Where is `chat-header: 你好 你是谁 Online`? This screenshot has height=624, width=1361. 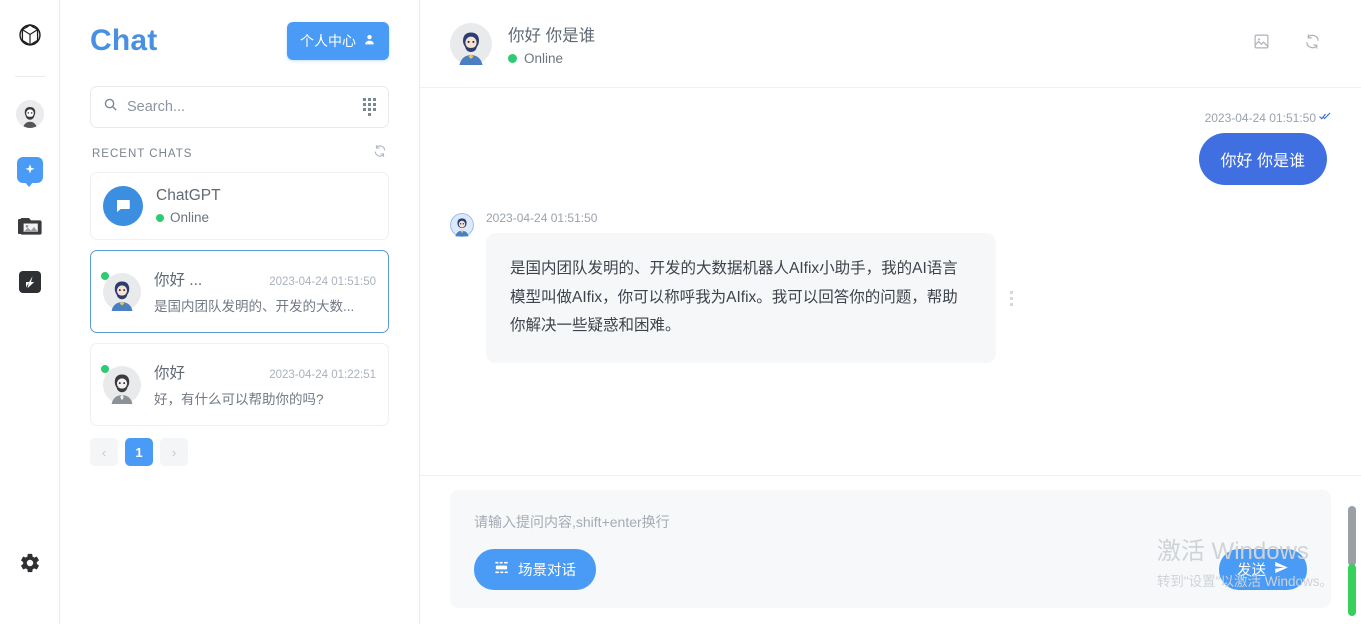 chat-header: 你好 你是谁 Online is located at coordinates (890, 44).